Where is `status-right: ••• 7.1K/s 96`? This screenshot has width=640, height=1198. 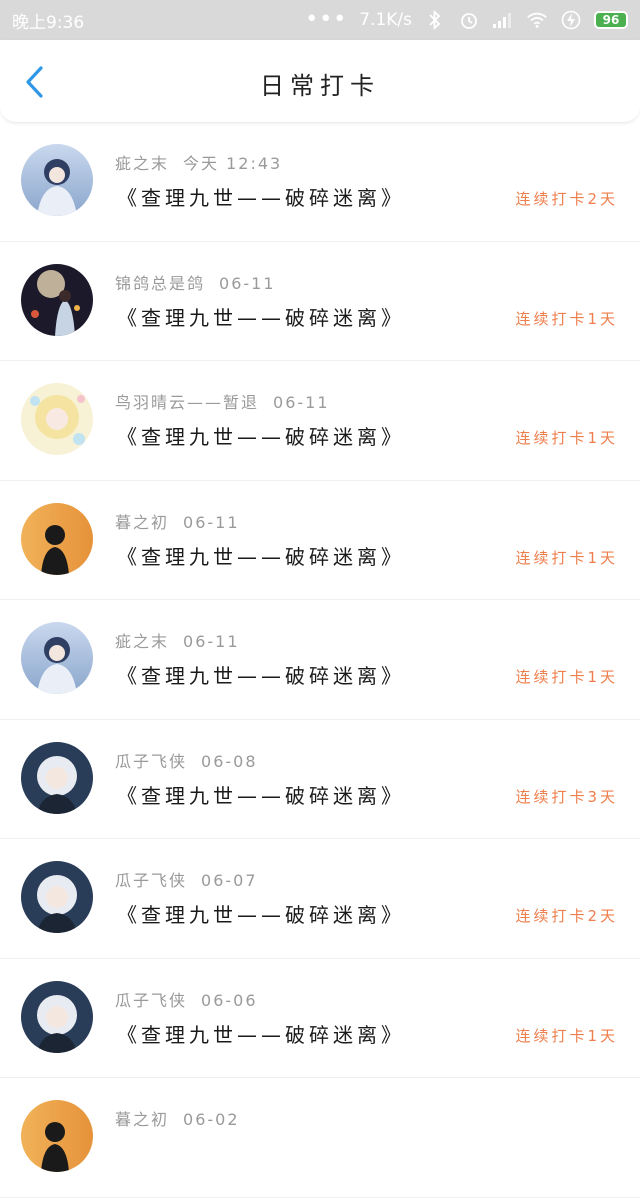 status-right: ••• 7.1K/s 96 is located at coordinates (466, 20).